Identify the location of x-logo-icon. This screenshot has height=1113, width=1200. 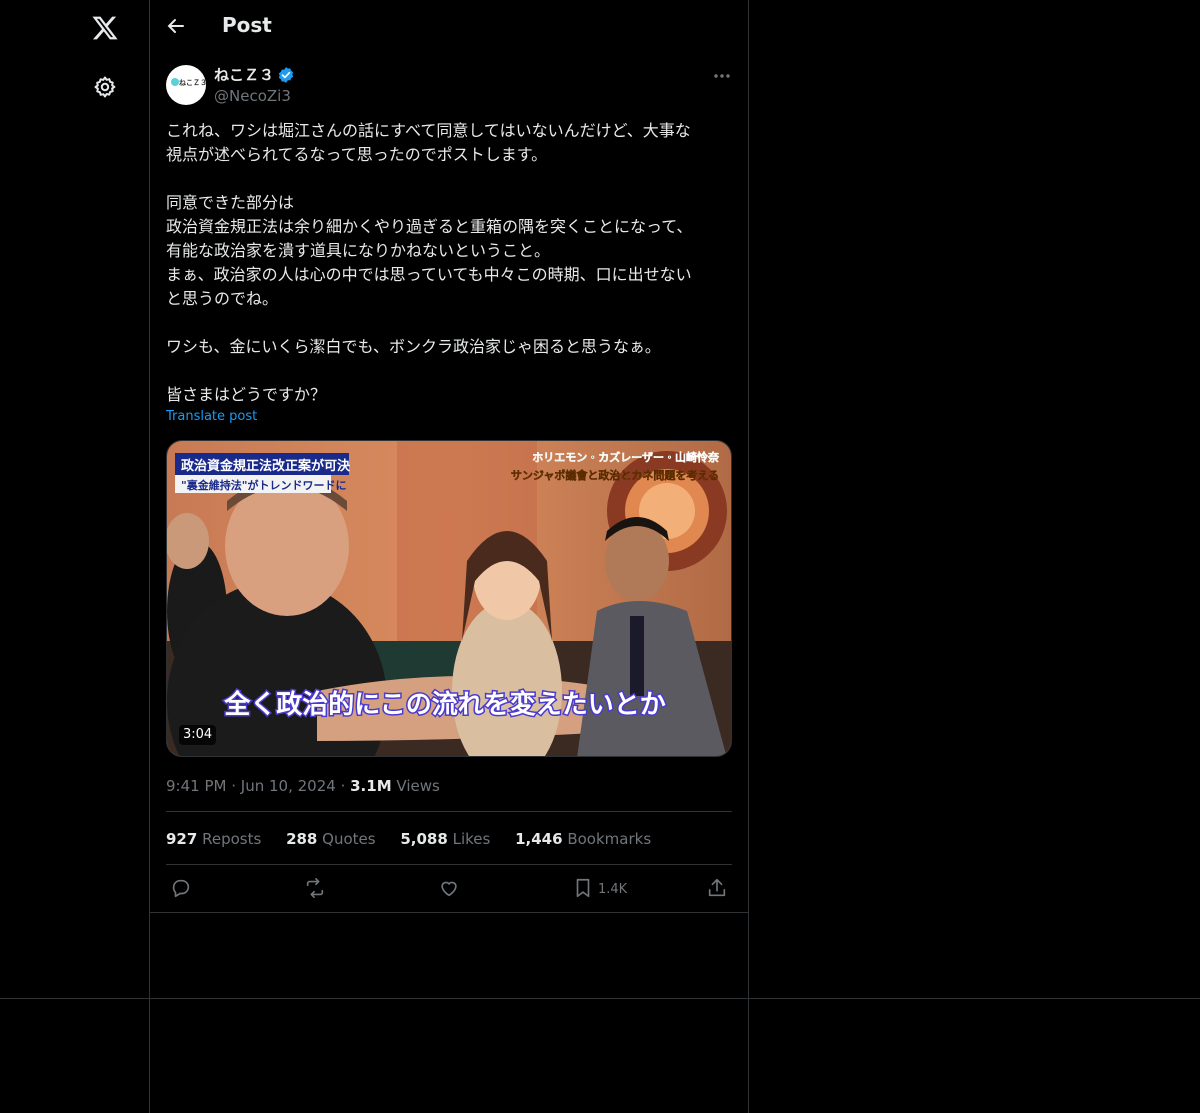
(105, 28).